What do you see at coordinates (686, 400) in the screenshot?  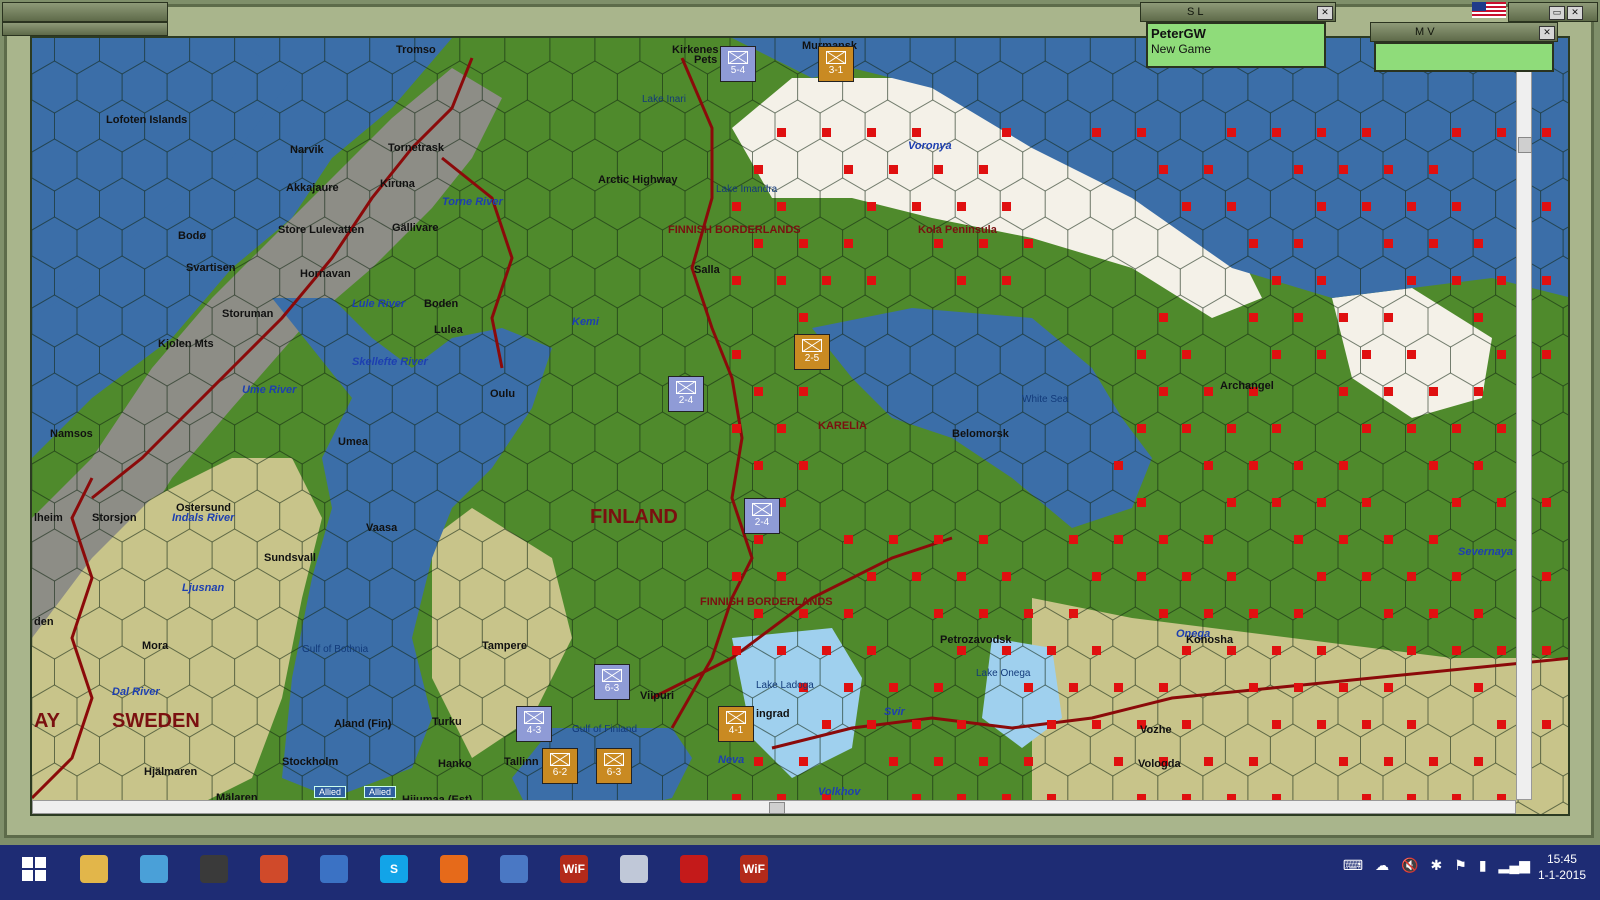 I see `unit-strength: 2-4` at bounding box center [686, 400].